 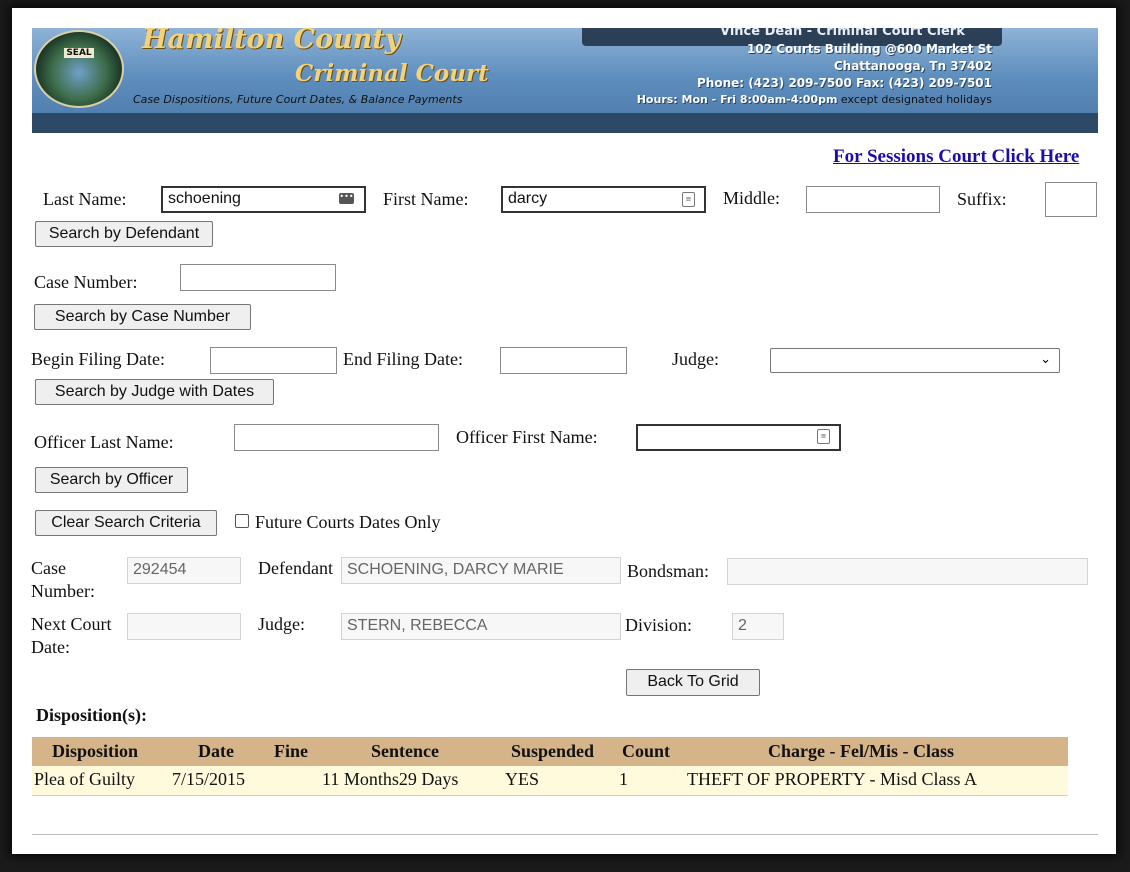 I want to click on cell-date: 7/15/2015, so click(x=209, y=779).